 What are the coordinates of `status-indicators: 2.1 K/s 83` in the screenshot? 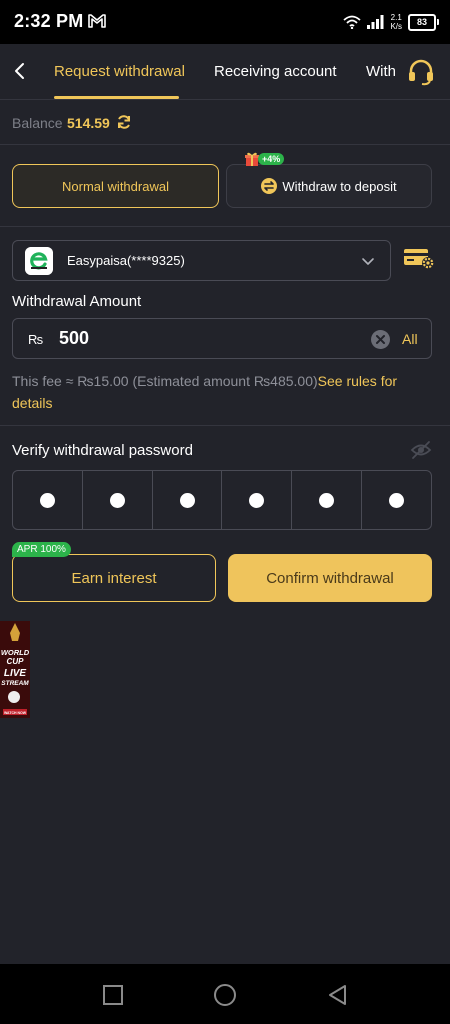 It's located at (391, 22).